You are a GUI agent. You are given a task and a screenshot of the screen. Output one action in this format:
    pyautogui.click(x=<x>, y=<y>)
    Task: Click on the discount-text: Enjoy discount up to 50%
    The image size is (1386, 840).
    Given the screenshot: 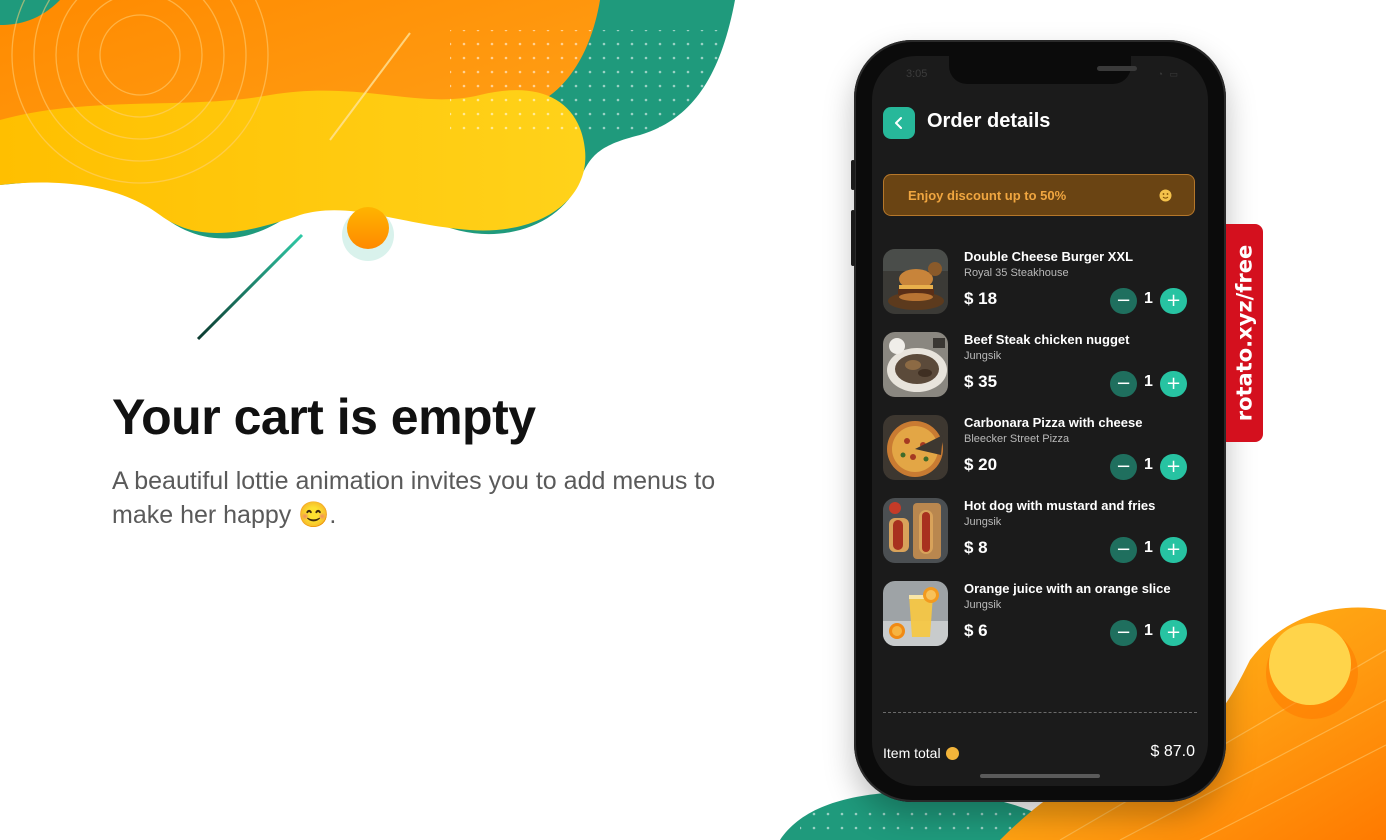 What is the action you would take?
    pyautogui.click(x=987, y=195)
    